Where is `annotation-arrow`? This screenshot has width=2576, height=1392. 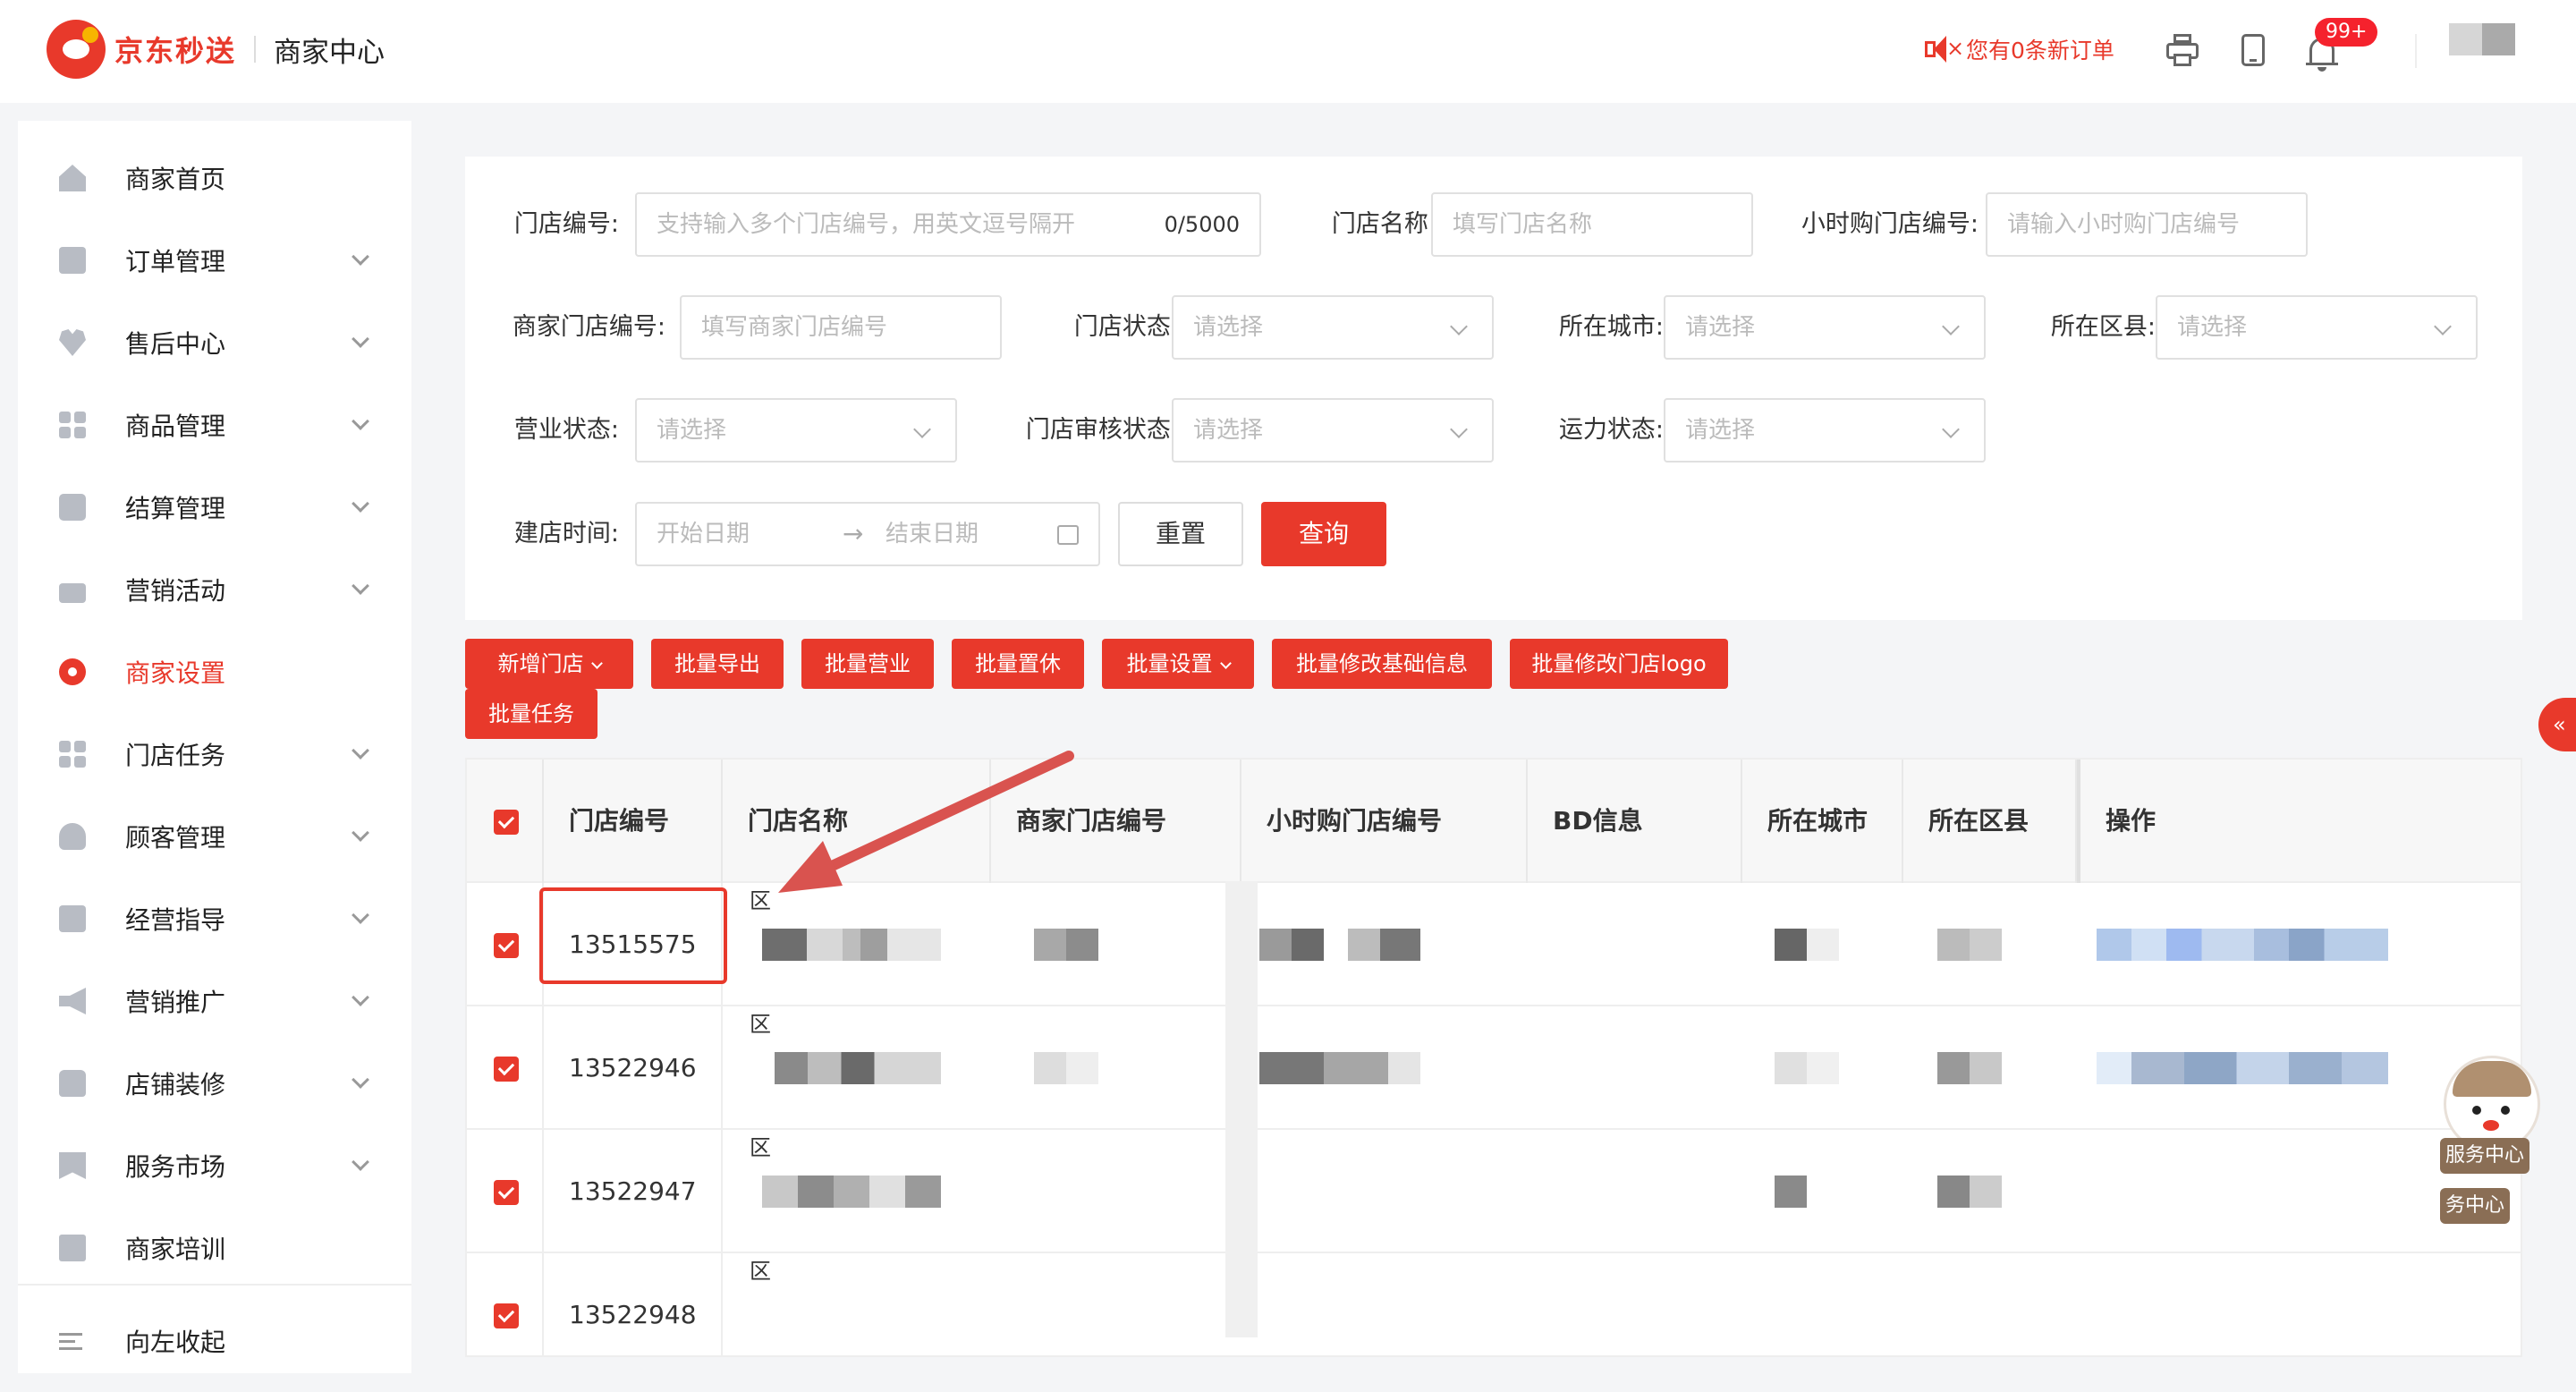
annotation-arrow is located at coordinates (926, 822).